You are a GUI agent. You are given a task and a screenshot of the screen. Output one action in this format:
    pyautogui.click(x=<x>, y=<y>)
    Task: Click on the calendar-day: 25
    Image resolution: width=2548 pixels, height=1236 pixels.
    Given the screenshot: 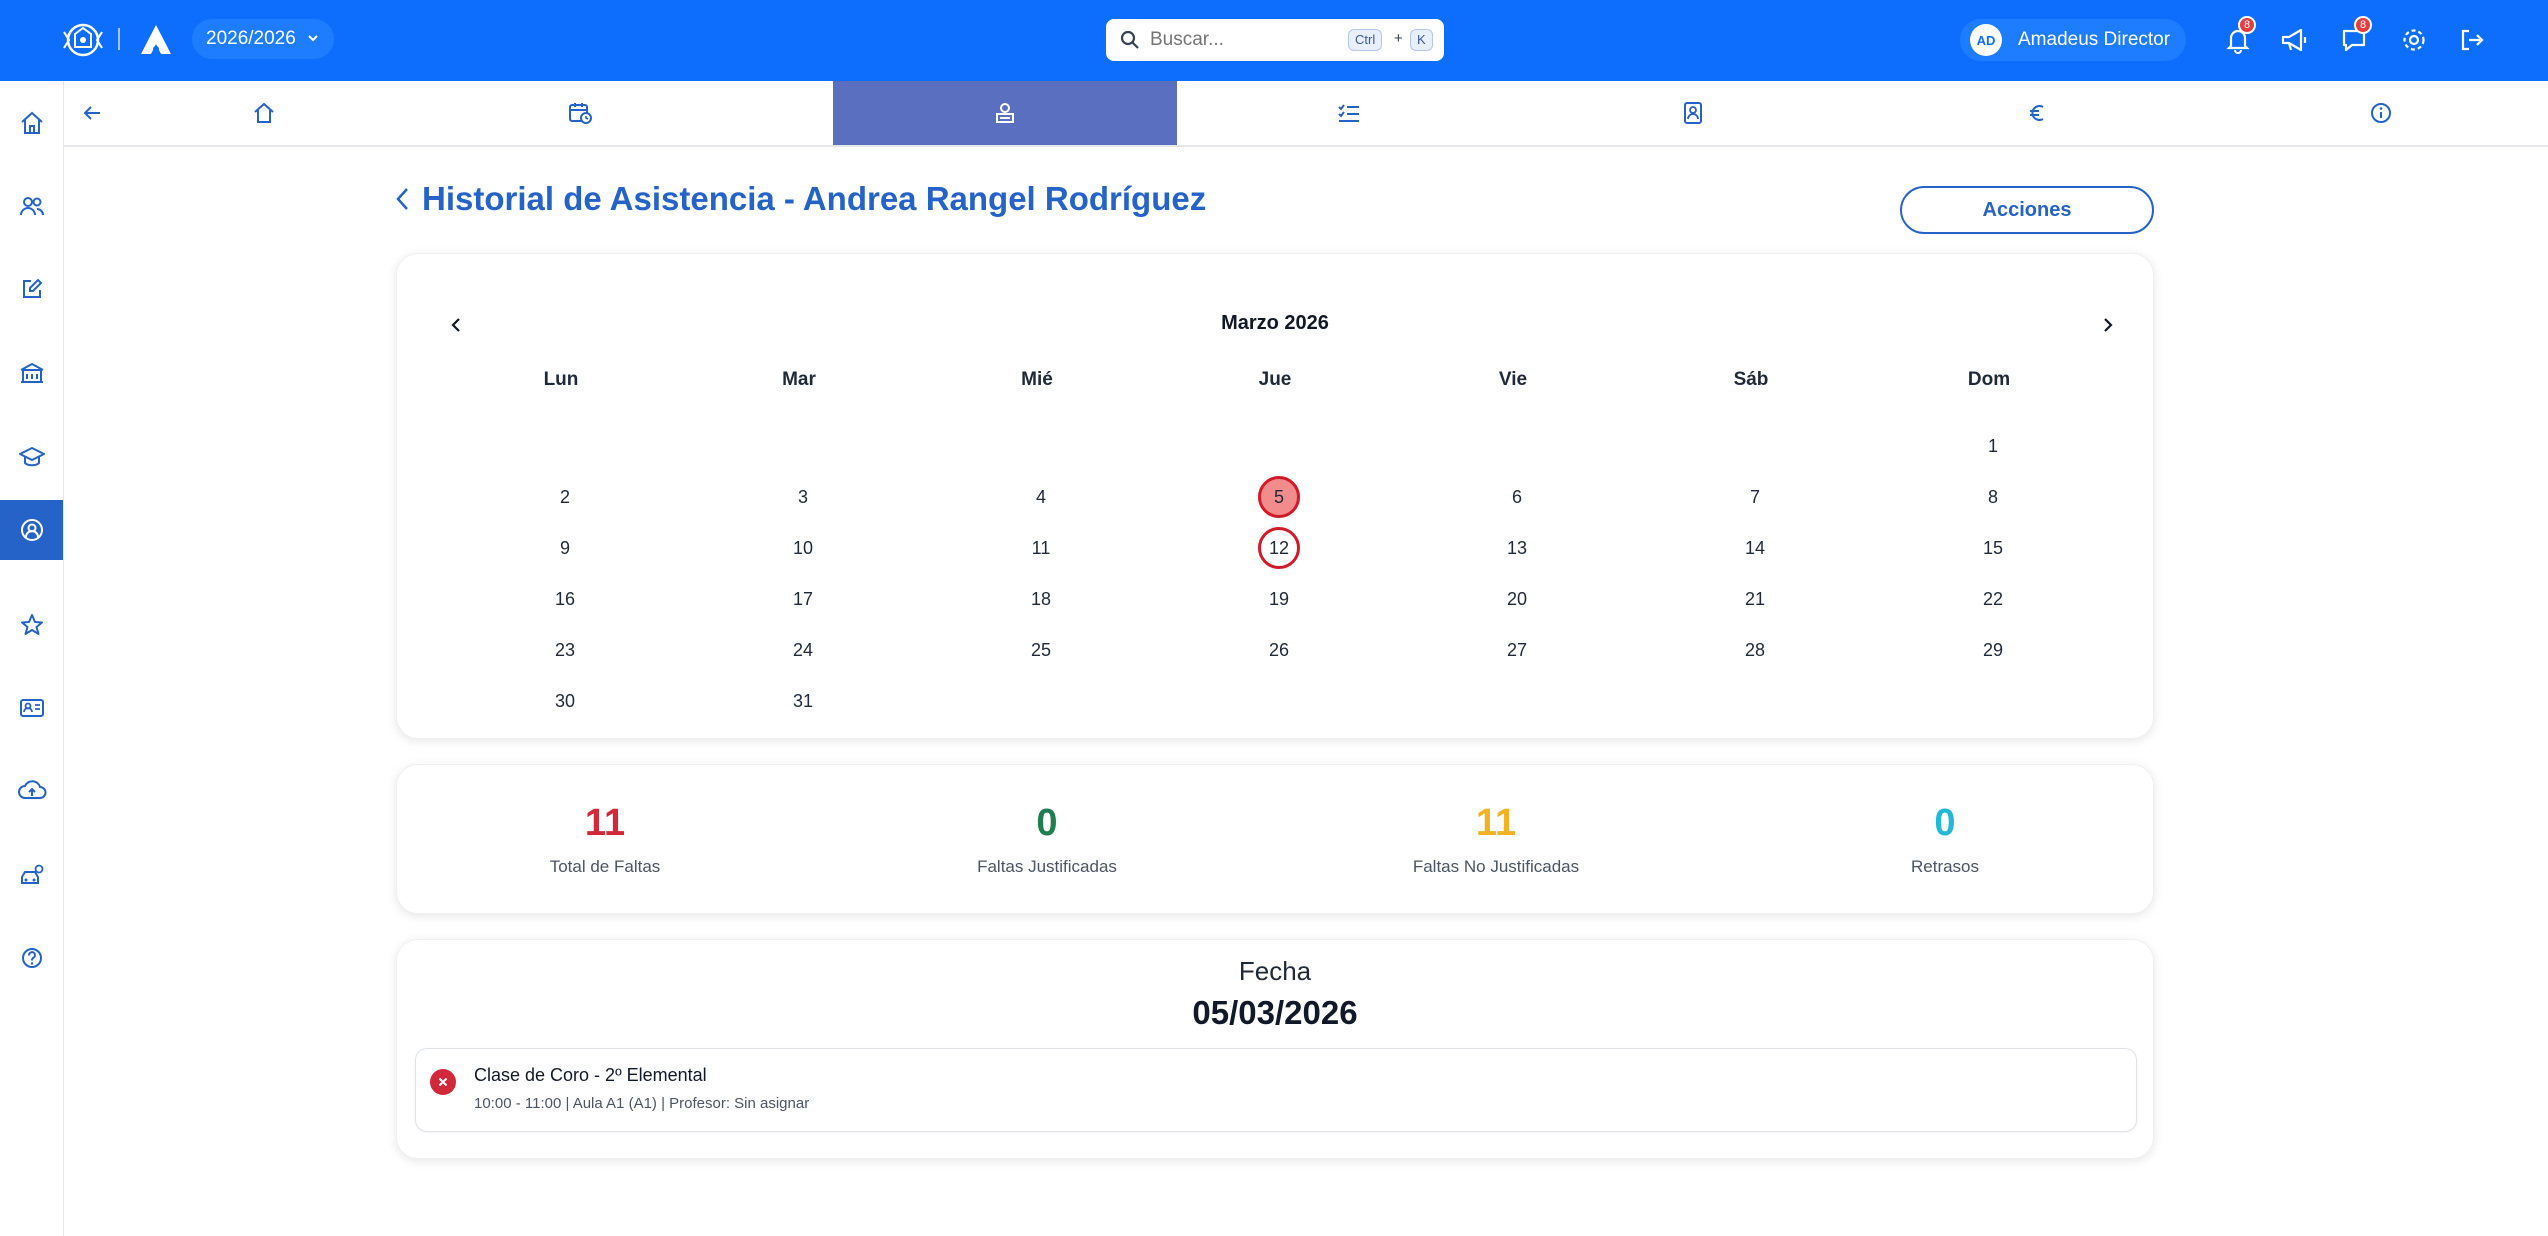 What is the action you would take?
    pyautogui.click(x=1041, y=650)
    